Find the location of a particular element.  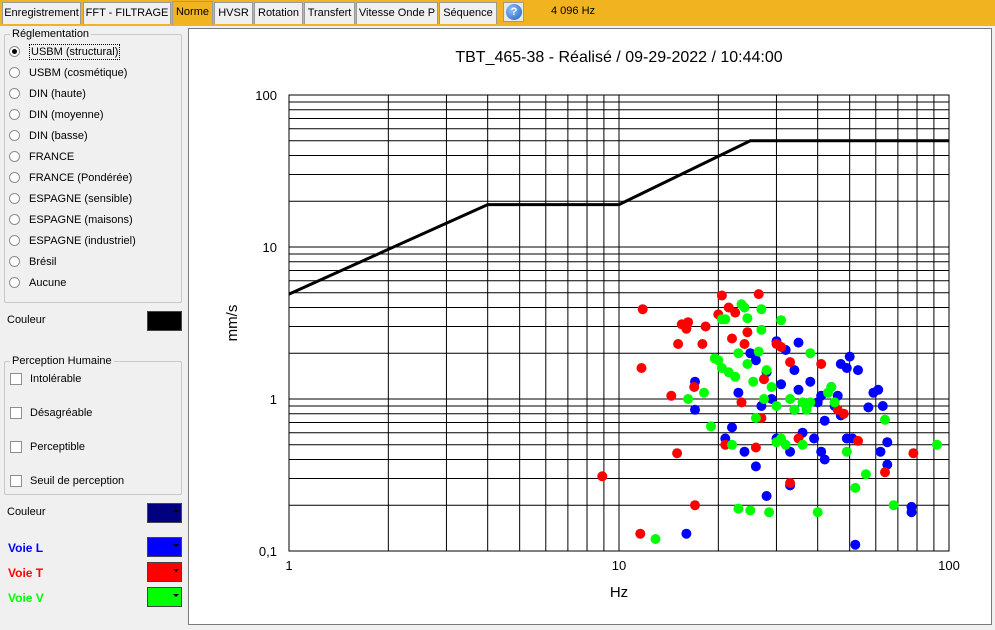

perception-color-picker is located at coordinates (164, 513).